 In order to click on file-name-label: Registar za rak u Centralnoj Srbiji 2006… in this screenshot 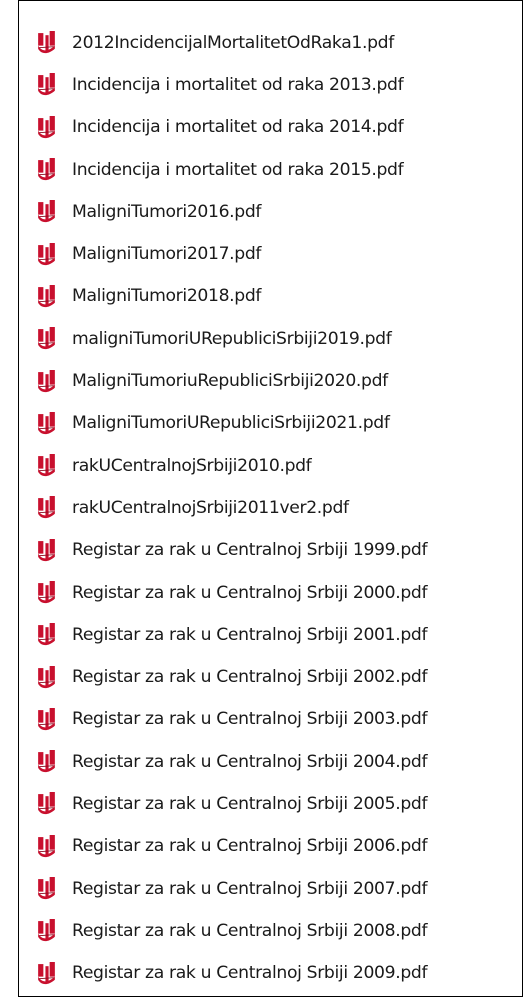, I will do `click(250, 846)`.